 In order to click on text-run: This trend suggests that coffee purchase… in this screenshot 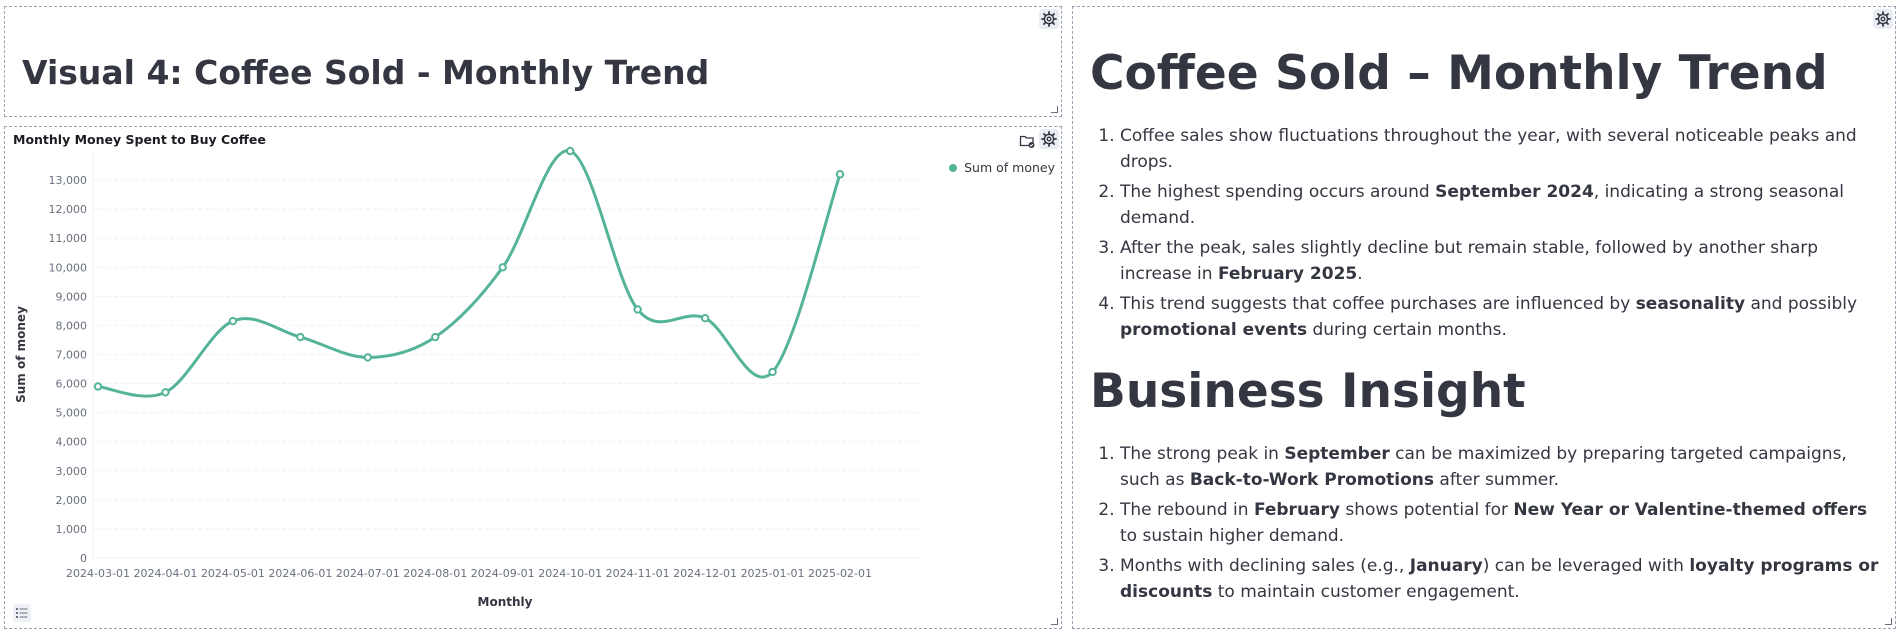, I will do `click(1378, 304)`.